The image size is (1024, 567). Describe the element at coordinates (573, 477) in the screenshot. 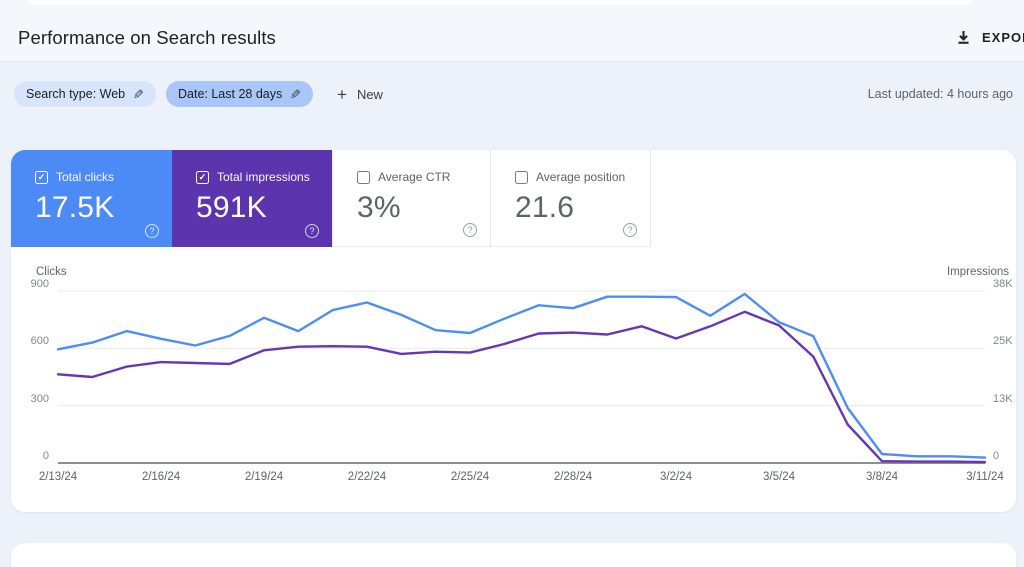

I see `x-axis-label: 2/28/24` at that location.